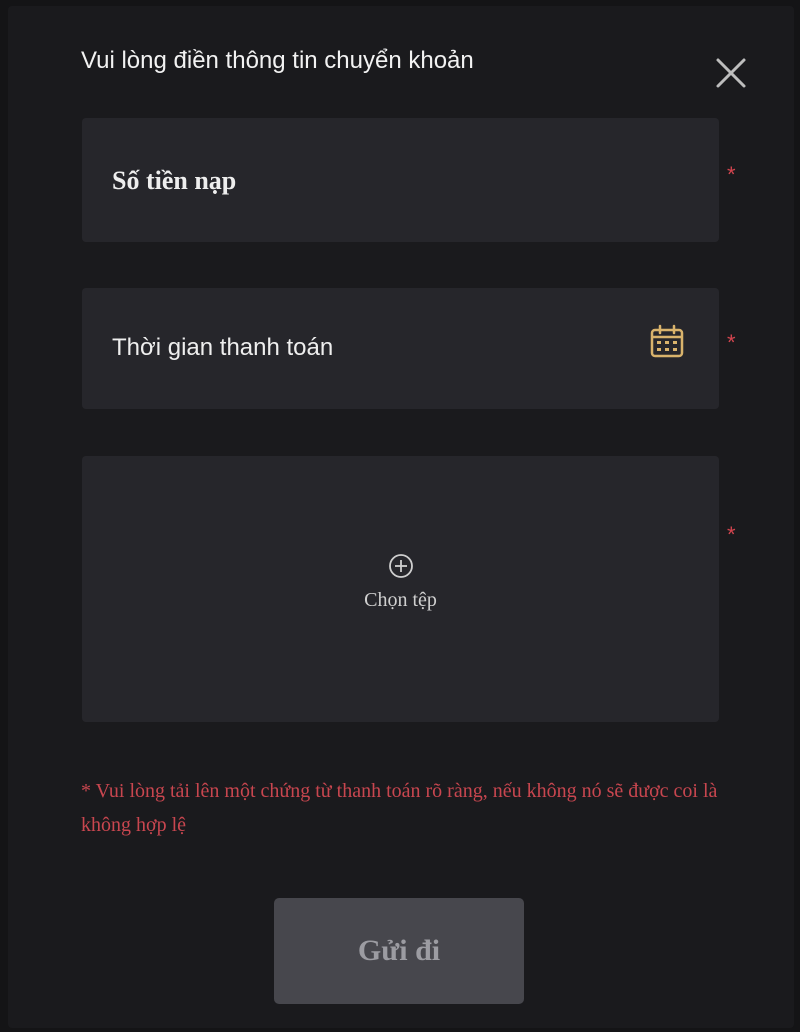  Describe the element at coordinates (400, 180) in the screenshot. I see `amount-field: Số tiền nạp` at that location.